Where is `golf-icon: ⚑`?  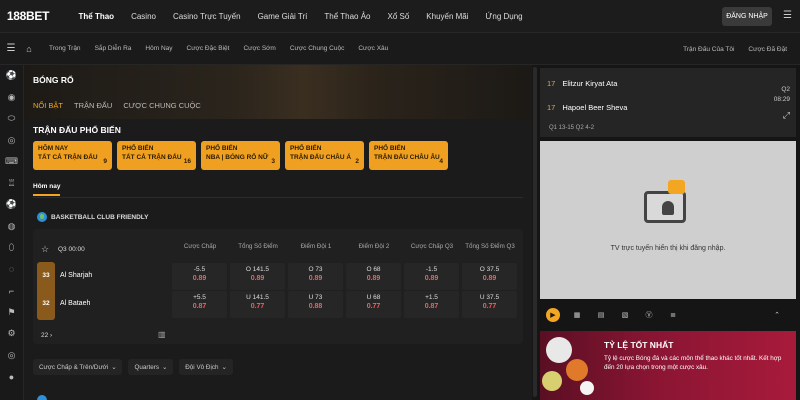
golf-icon: ⚑ is located at coordinates (11, 313).